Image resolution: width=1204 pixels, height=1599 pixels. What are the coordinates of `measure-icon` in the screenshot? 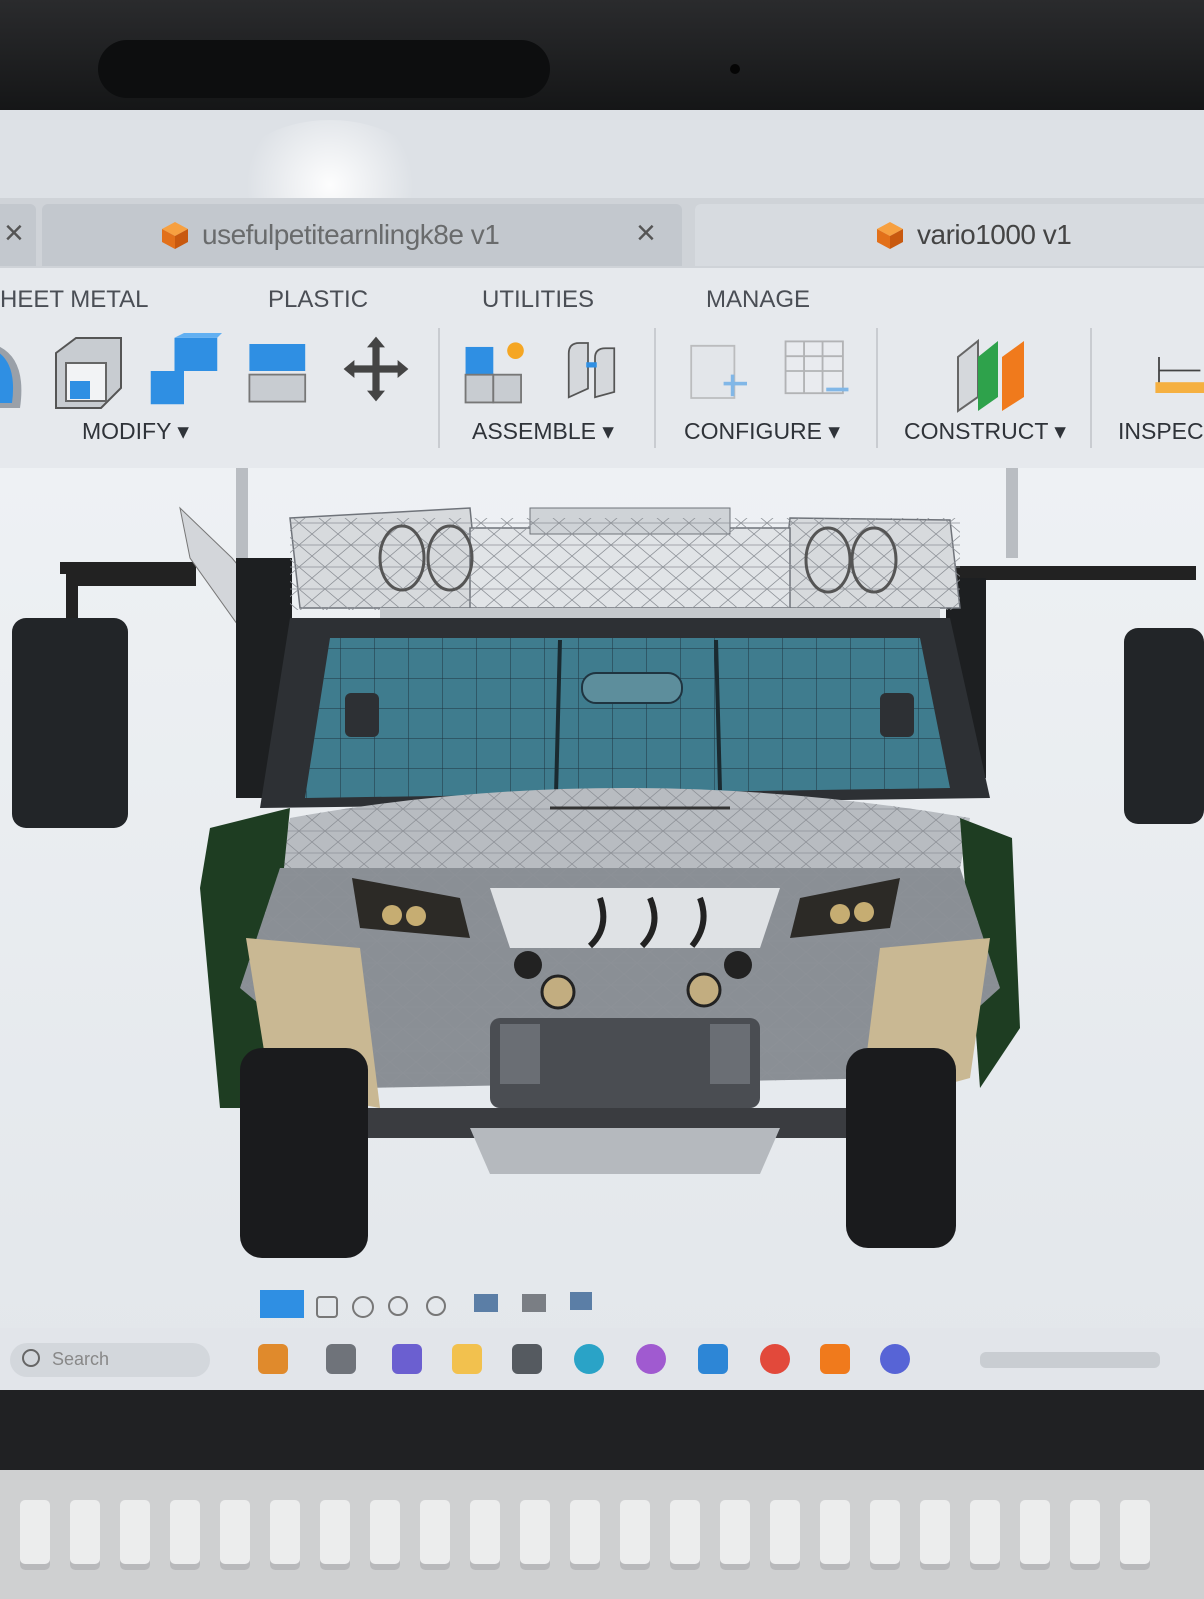 It's located at (1177, 375).